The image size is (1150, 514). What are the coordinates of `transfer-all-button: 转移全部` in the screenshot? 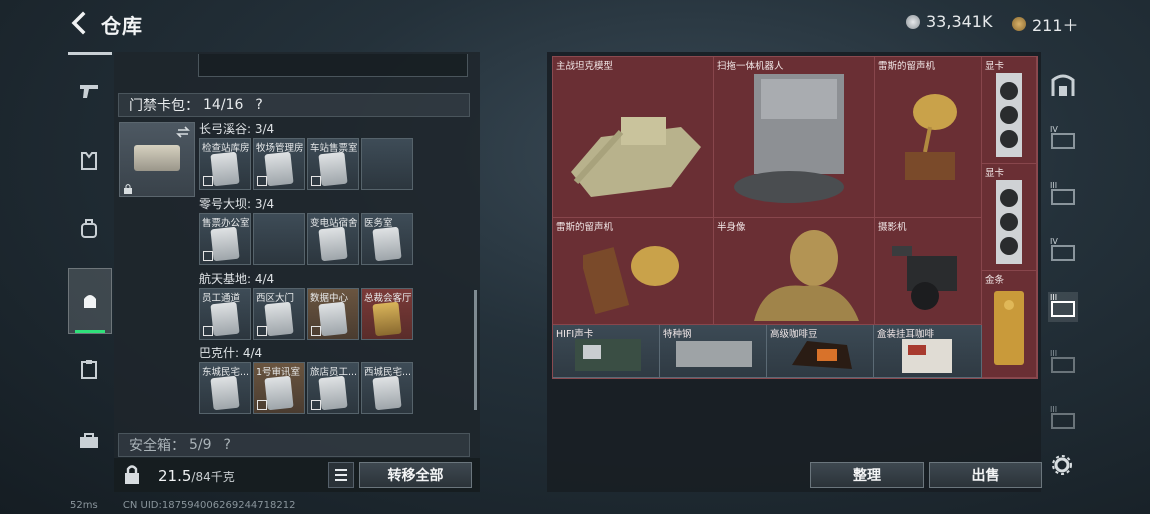 It's located at (415, 475).